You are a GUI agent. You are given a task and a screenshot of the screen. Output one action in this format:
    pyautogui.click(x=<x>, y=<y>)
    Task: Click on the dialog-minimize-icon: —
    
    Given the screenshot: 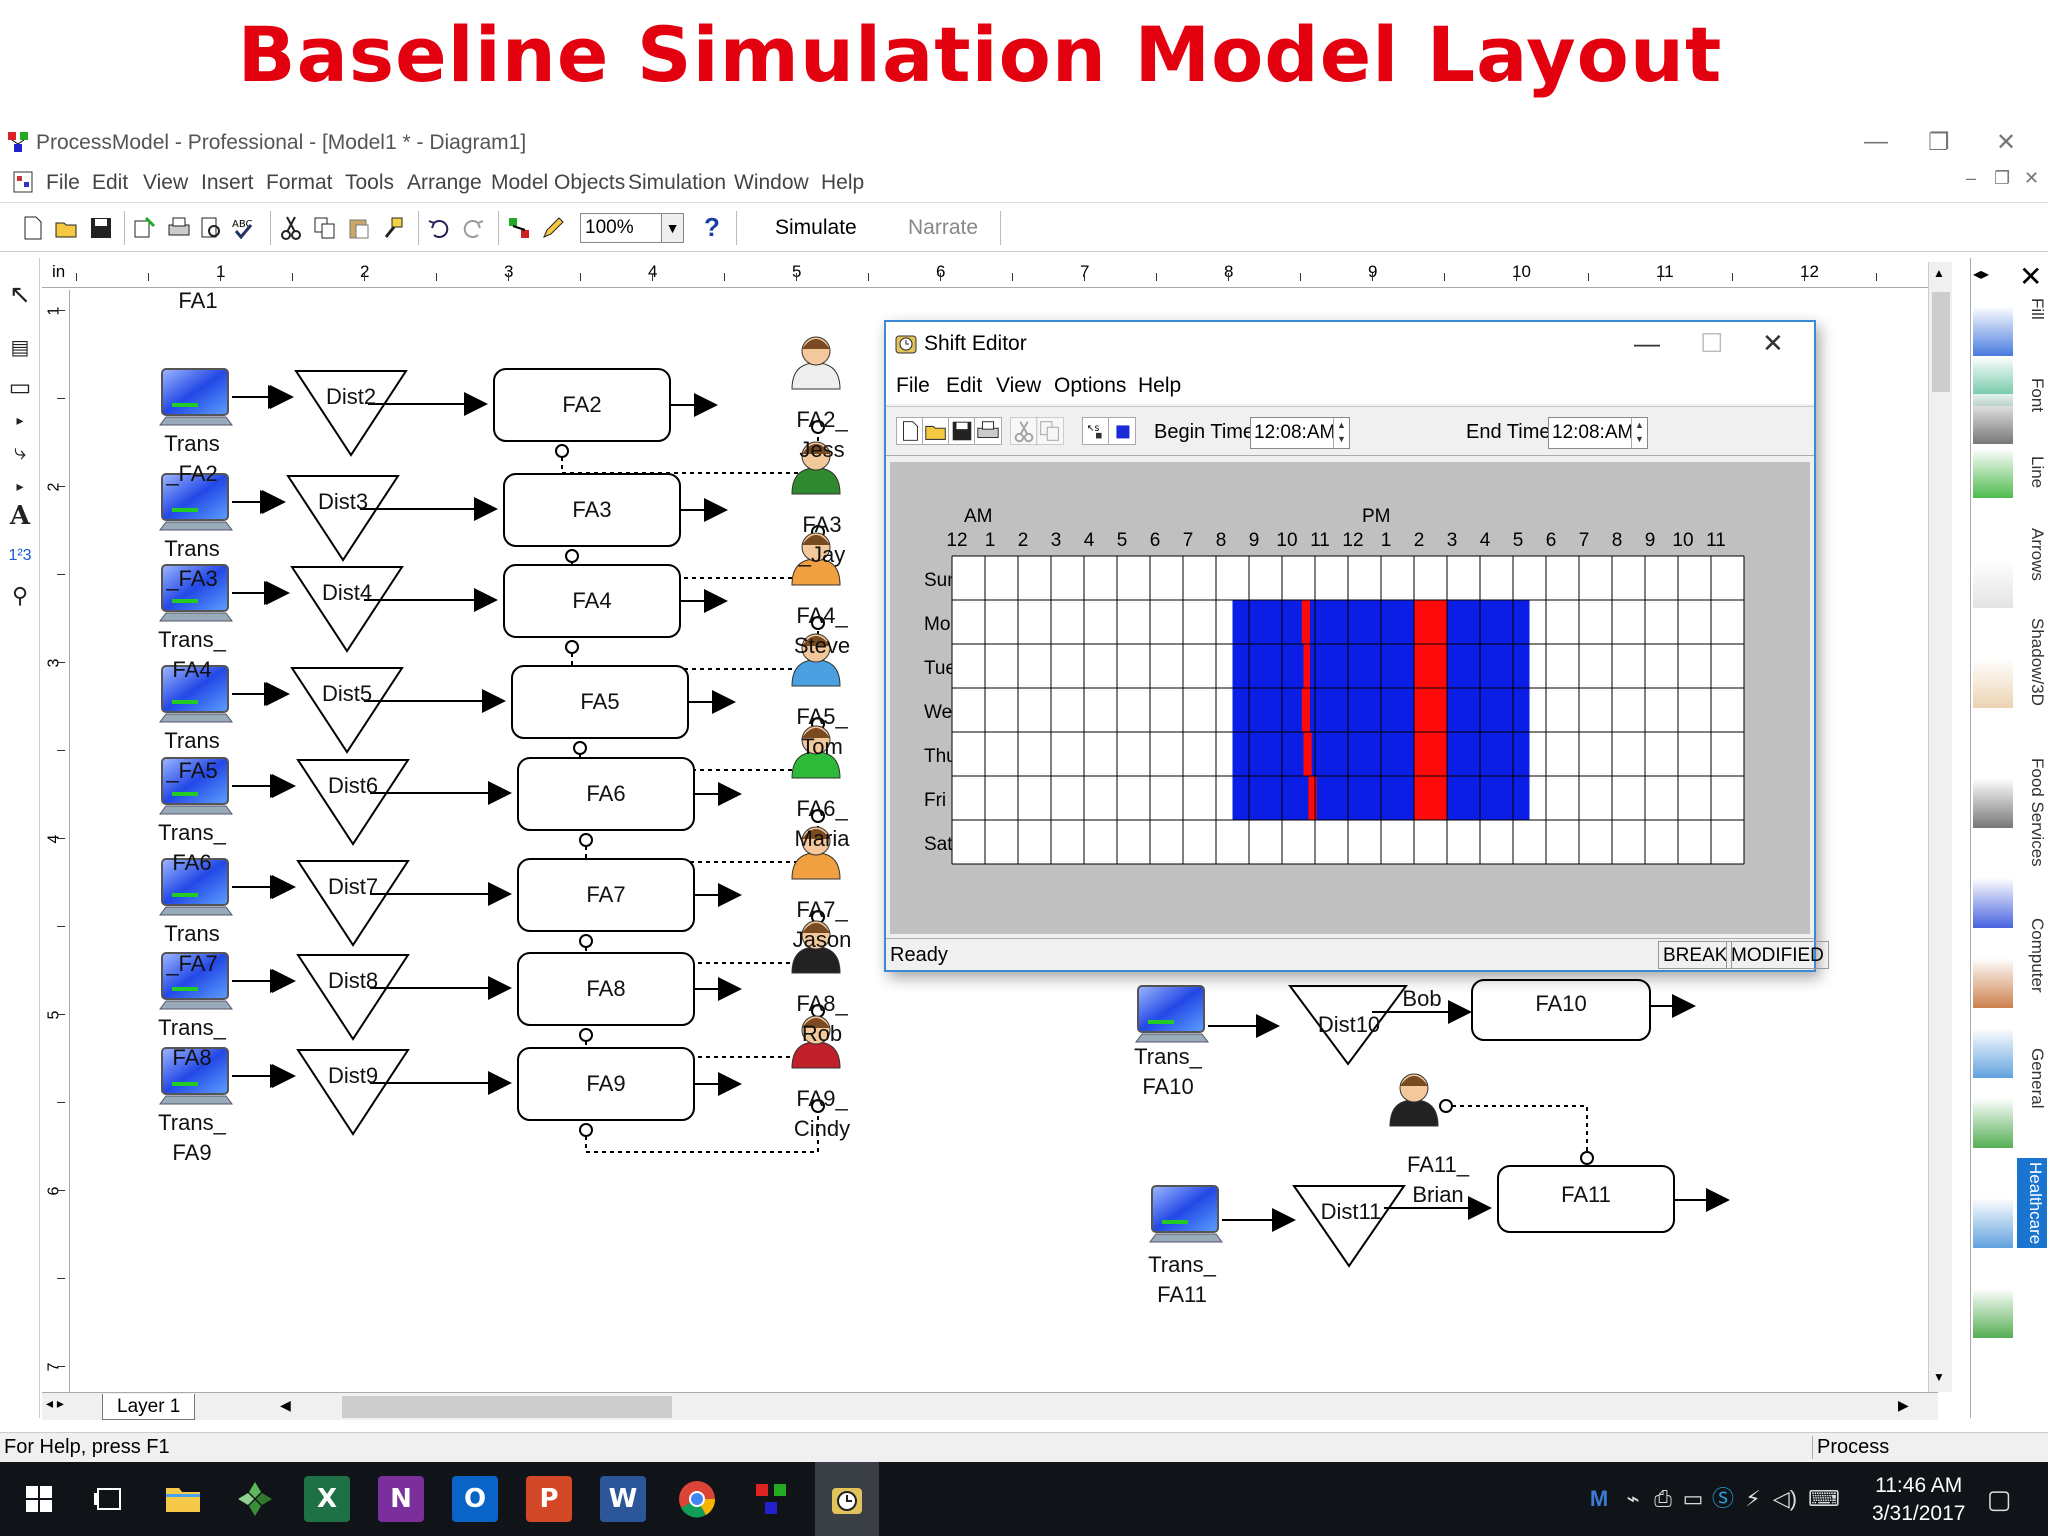 What is the action you would take?
    pyautogui.click(x=1647, y=343)
    